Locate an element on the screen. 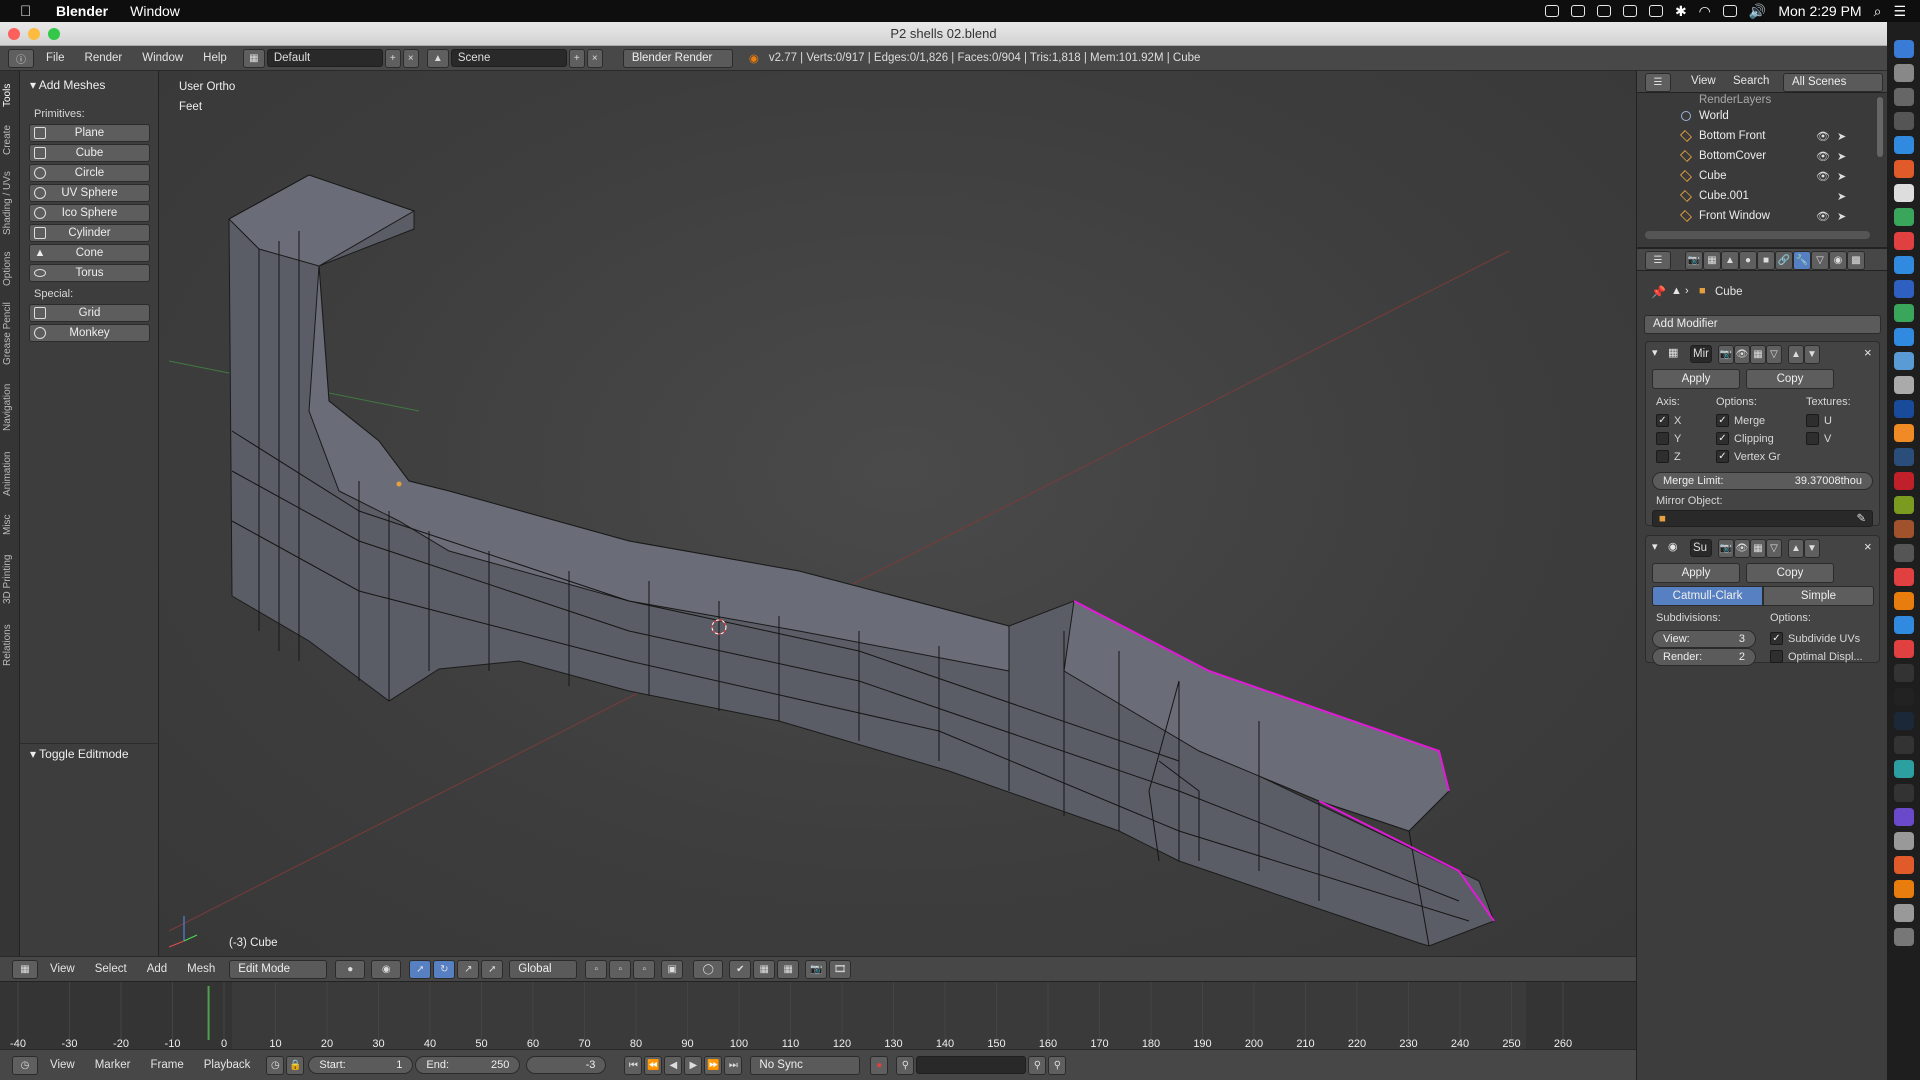  remove-layout-icon: × is located at coordinates (410, 58).